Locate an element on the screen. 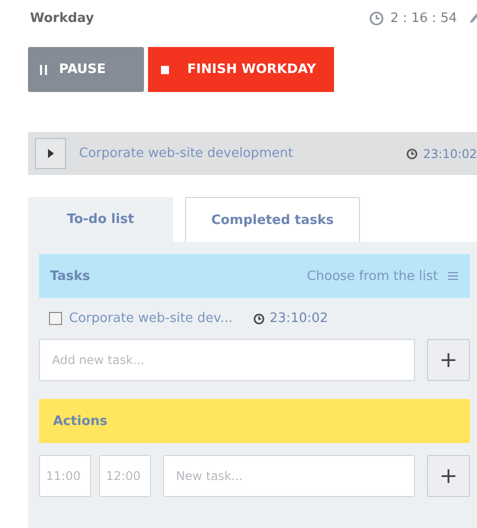 This screenshot has height=528, width=477. pause-button: PAUSE is located at coordinates (86, 69).